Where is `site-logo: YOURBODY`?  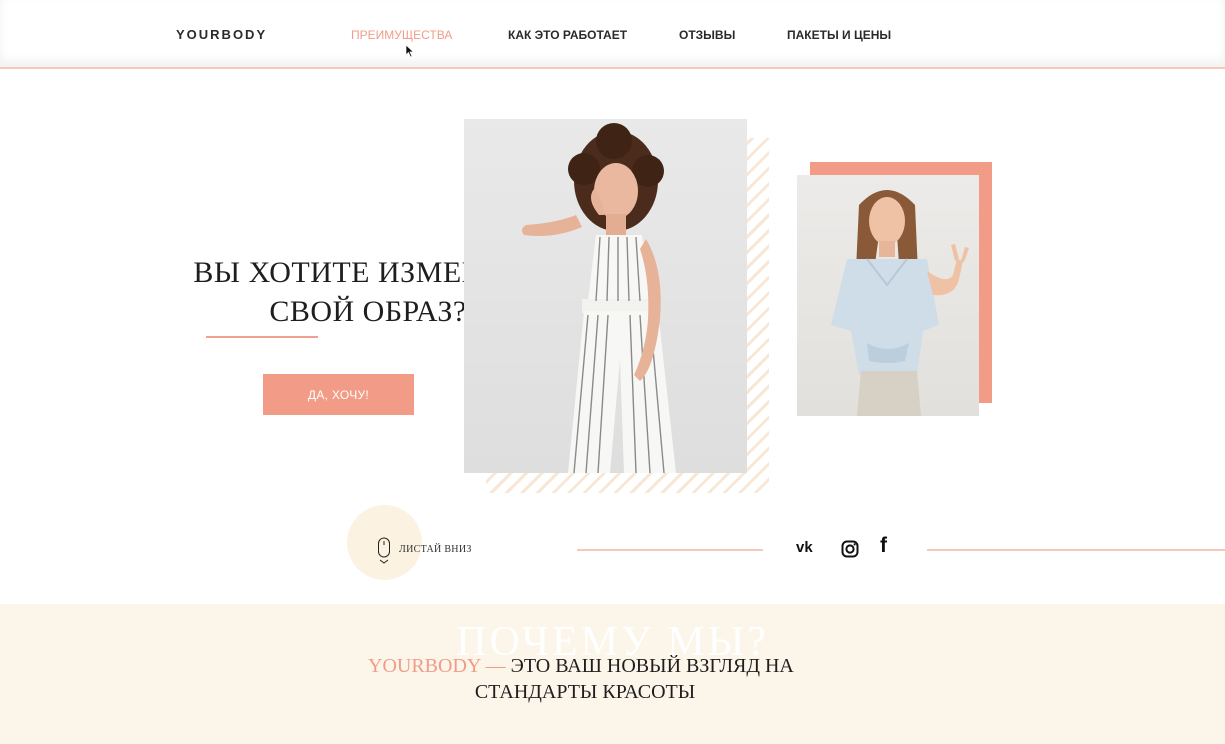 site-logo: YOURBODY is located at coordinates (221, 34).